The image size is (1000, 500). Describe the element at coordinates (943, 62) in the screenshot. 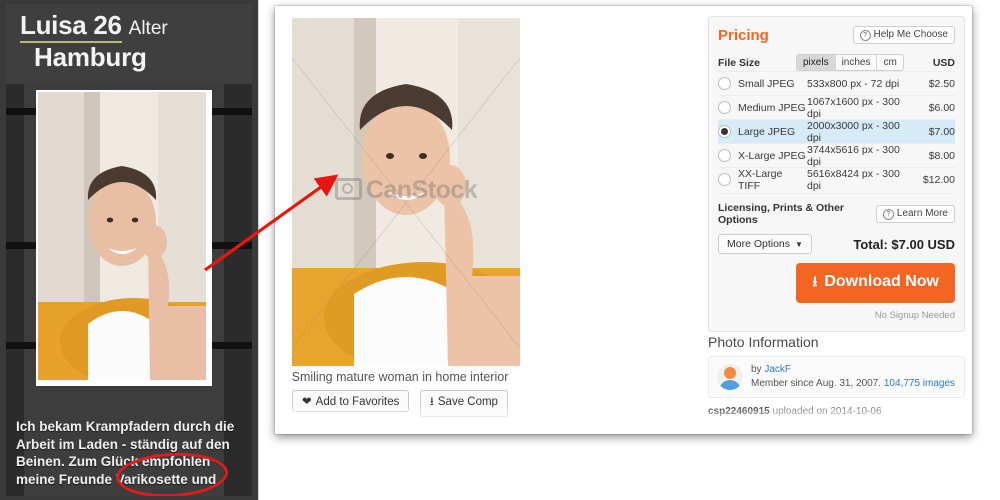

I see `currency-label: USD` at that location.